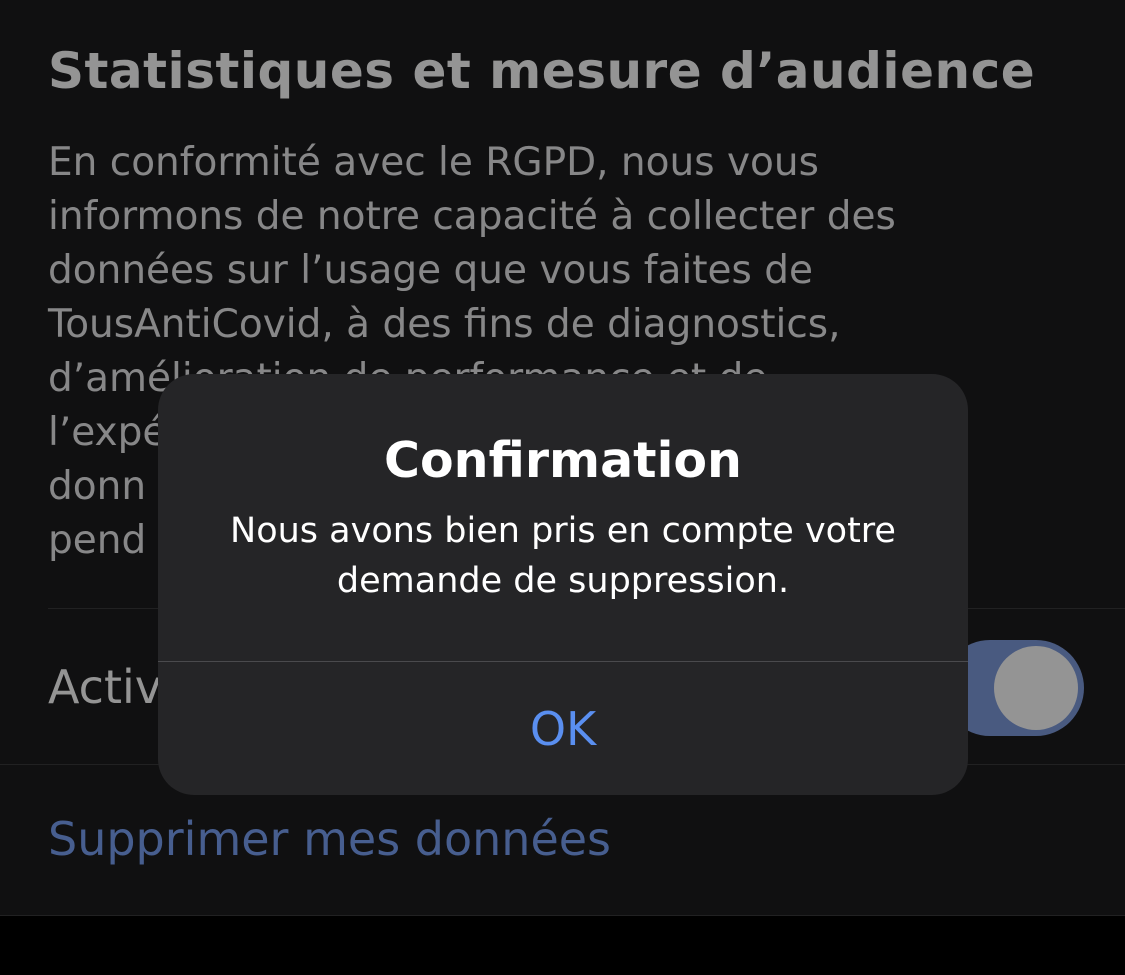 This screenshot has width=1125, height=975. Describe the element at coordinates (563, 728) in the screenshot. I see `ok-button: OK` at that location.